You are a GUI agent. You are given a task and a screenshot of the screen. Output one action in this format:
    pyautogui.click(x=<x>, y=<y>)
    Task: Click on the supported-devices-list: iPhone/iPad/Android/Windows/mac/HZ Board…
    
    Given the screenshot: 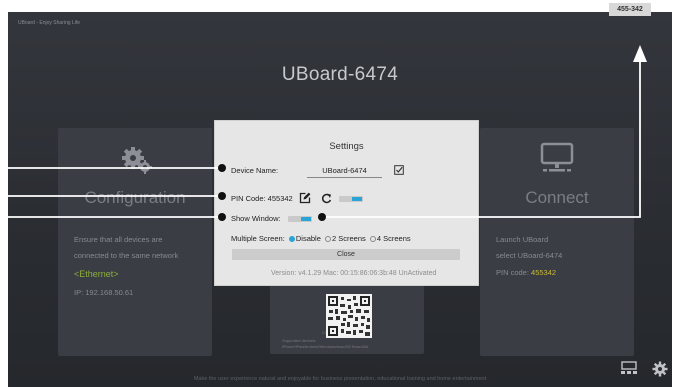 What is the action you would take?
    pyautogui.click(x=325, y=346)
    